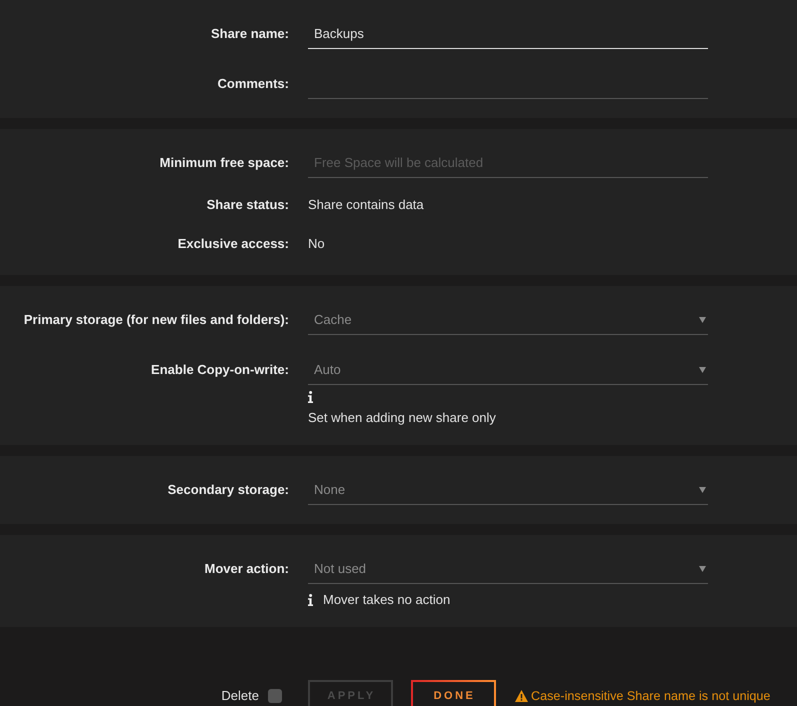  What do you see at coordinates (508, 490) in the screenshot?
I see `select-field: None` at bounding box center [508, 490].